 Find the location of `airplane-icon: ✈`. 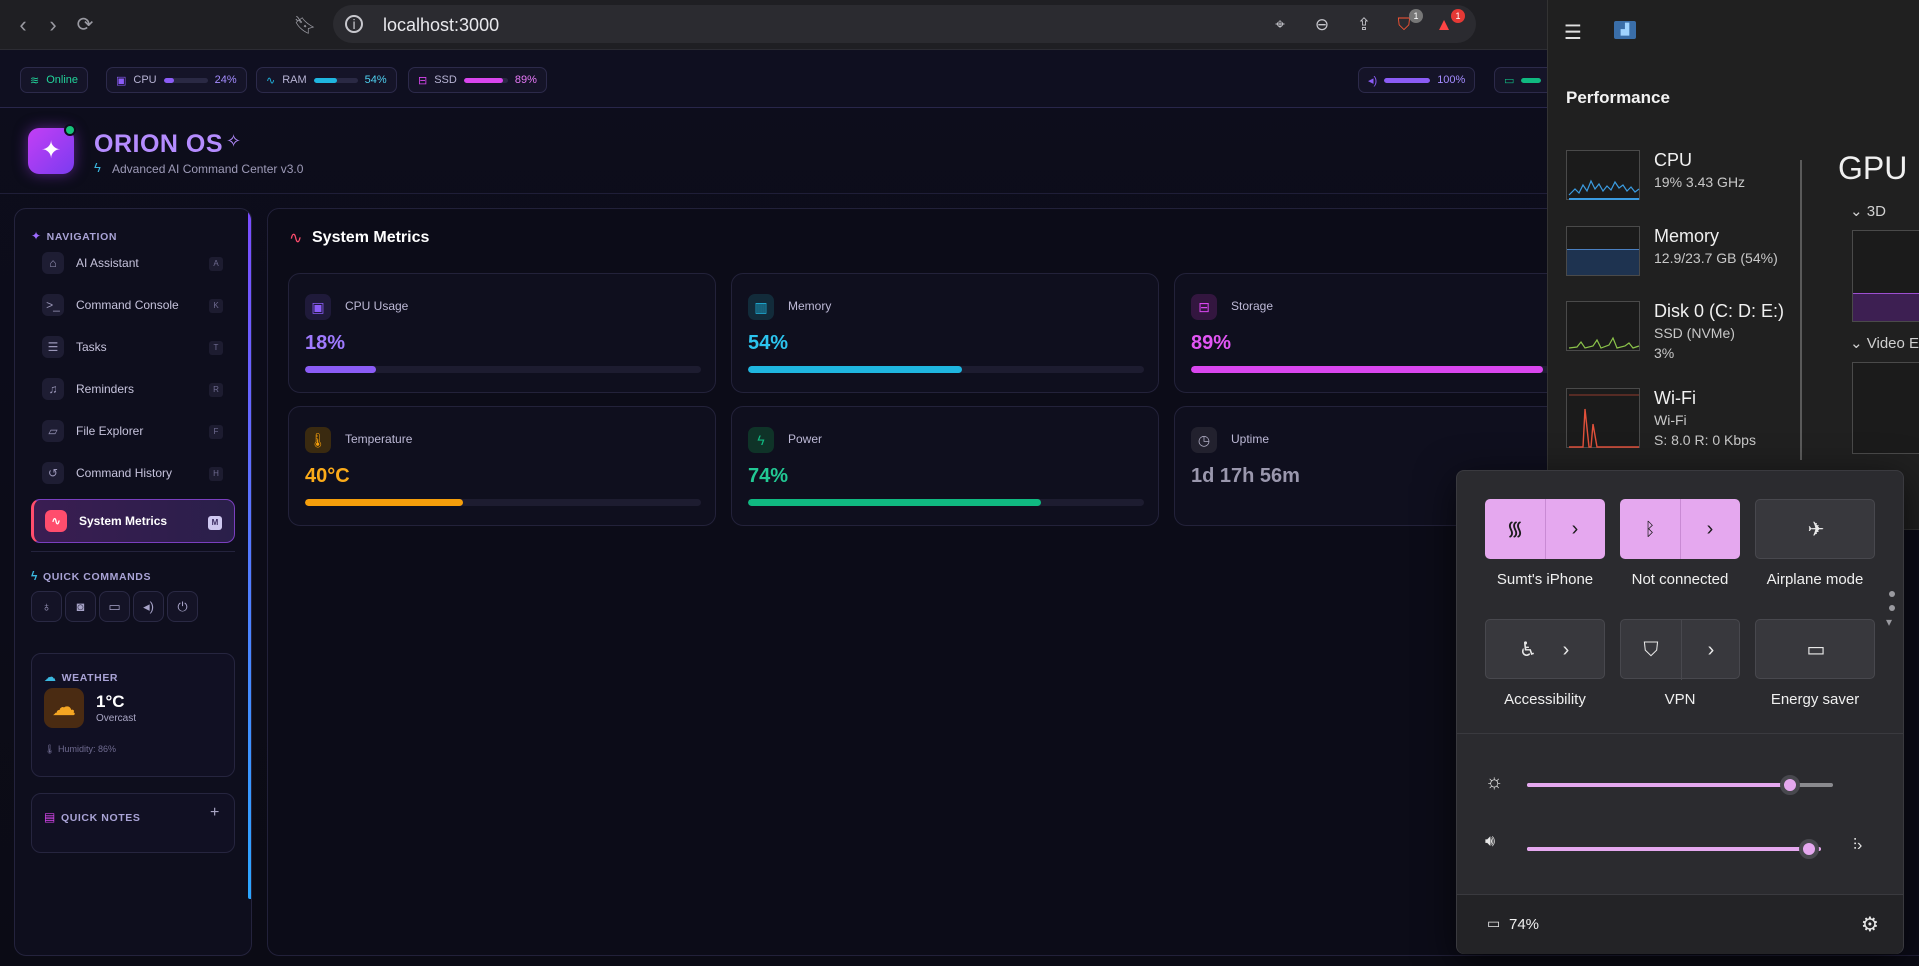

airplane-icon: ✈ is located at coordinates (1816, 530).